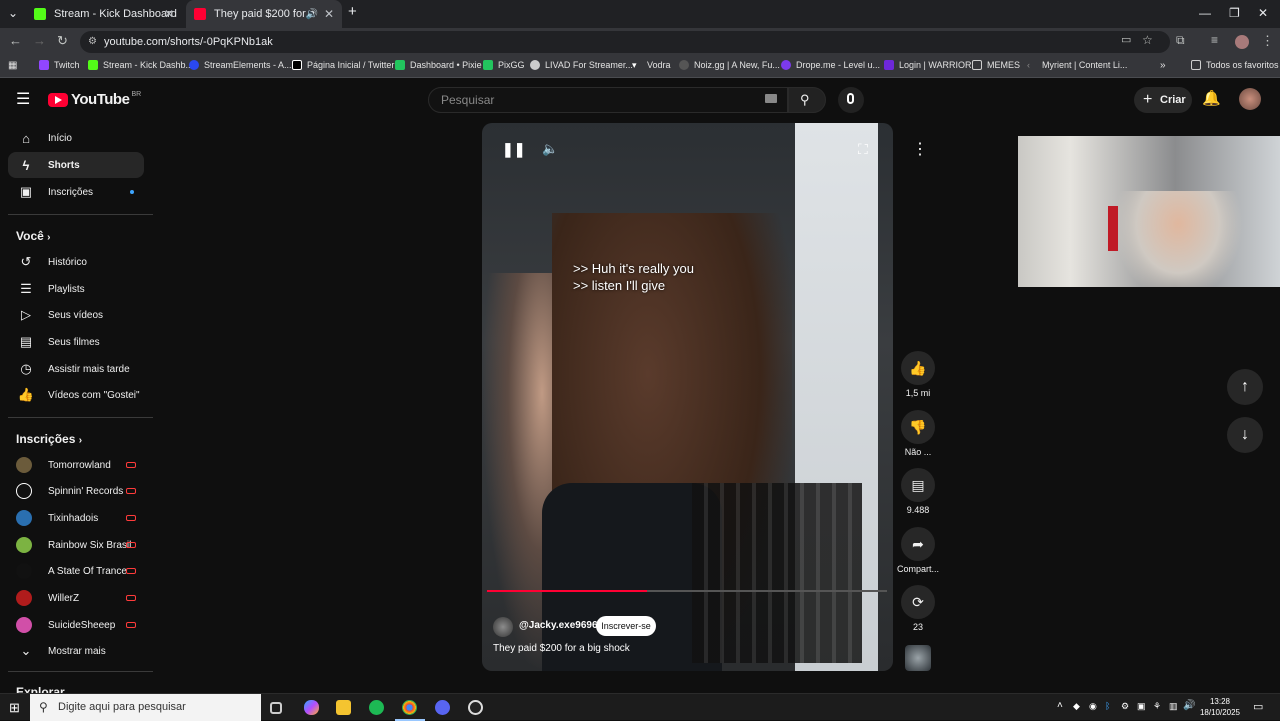 This screenshot has width=1280, height=721. Describe the element at coordinates (1107, 706) in the screenshot. I see `bluetooth-icon: ᛒ` at that location.